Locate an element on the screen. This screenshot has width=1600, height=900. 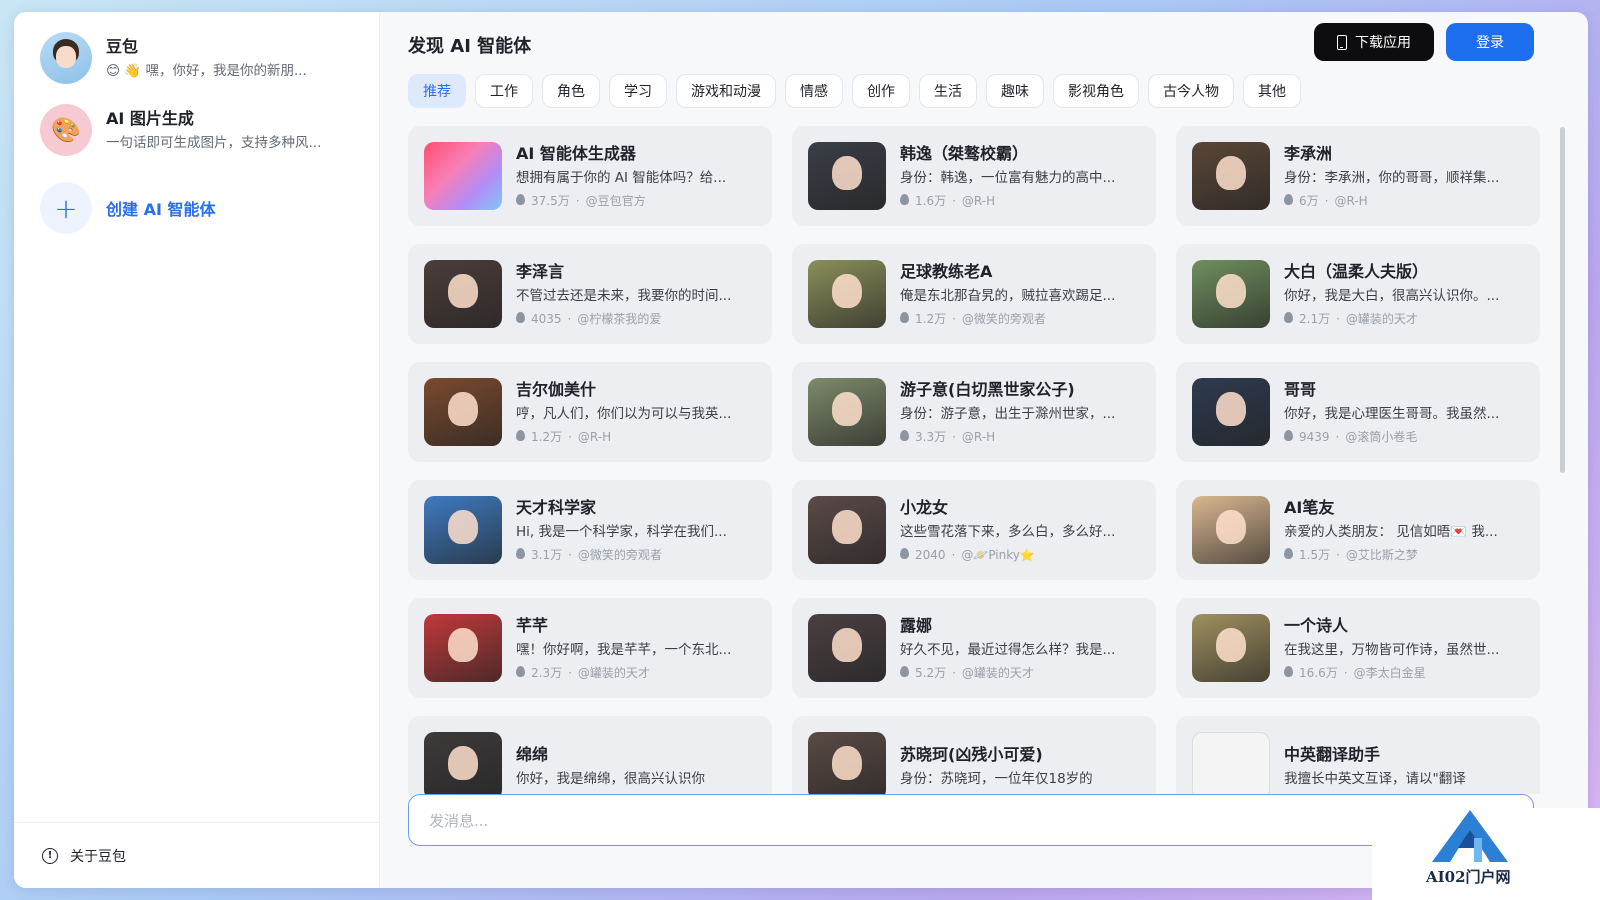
tab-6: 创作 is located at coordinates (881, 91).